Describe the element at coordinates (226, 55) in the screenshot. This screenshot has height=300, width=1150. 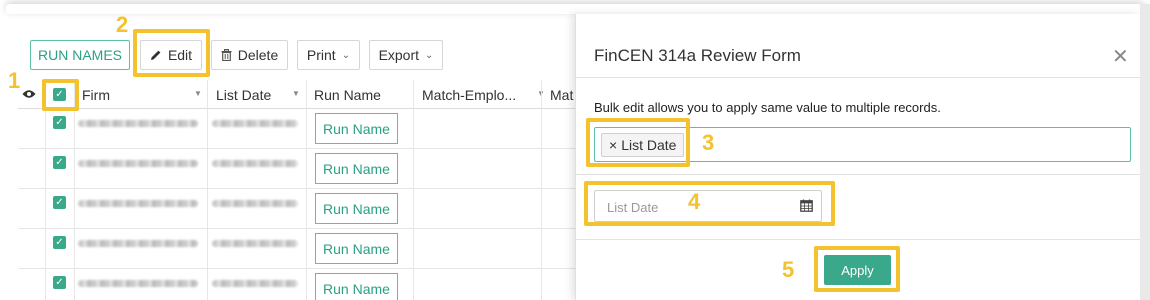
I see `trash-icon` at that location.